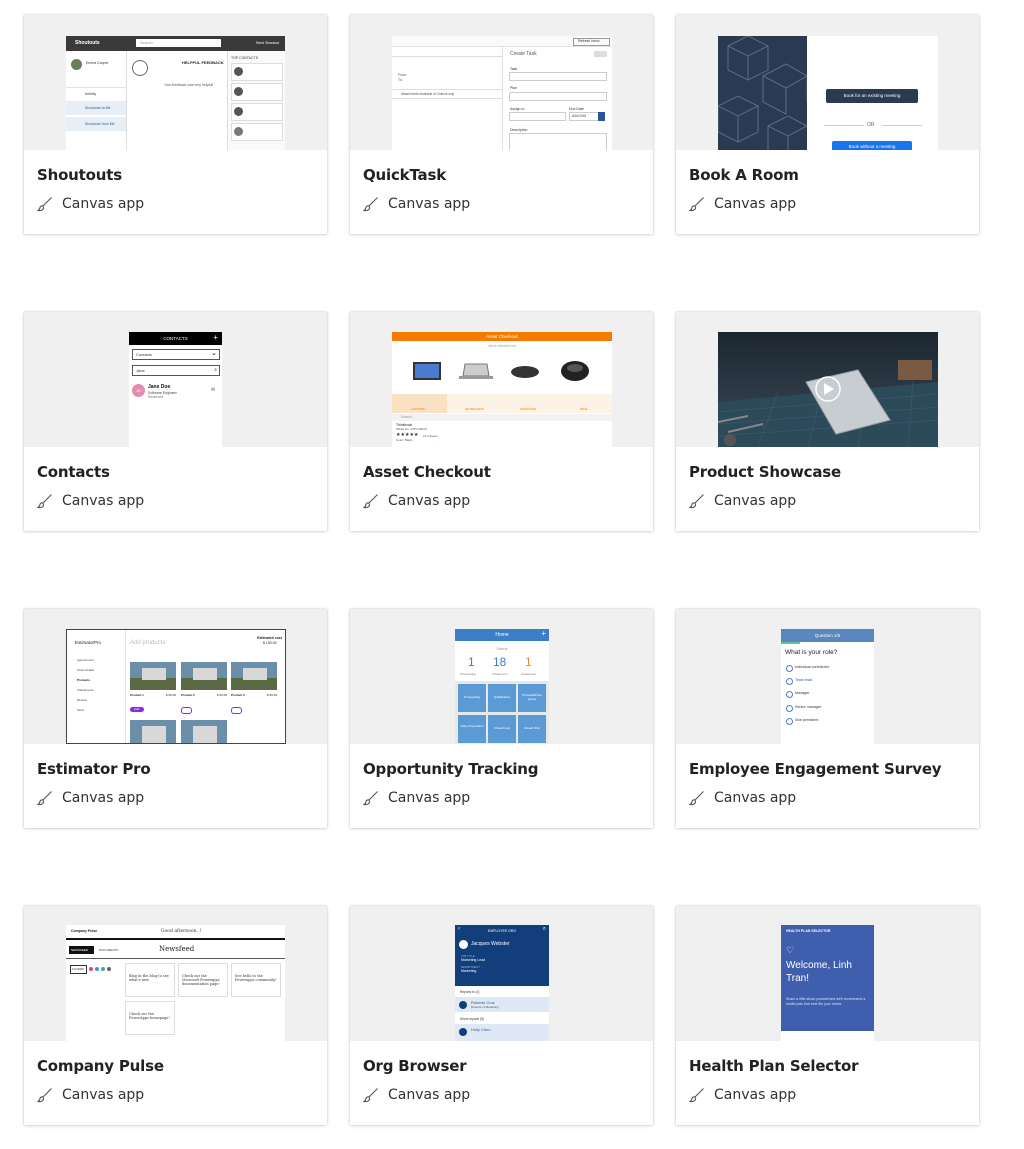 This screenshot has width=1024, height=1149. I want to click on tab-label: LAPTOPS, so click(418, 409).